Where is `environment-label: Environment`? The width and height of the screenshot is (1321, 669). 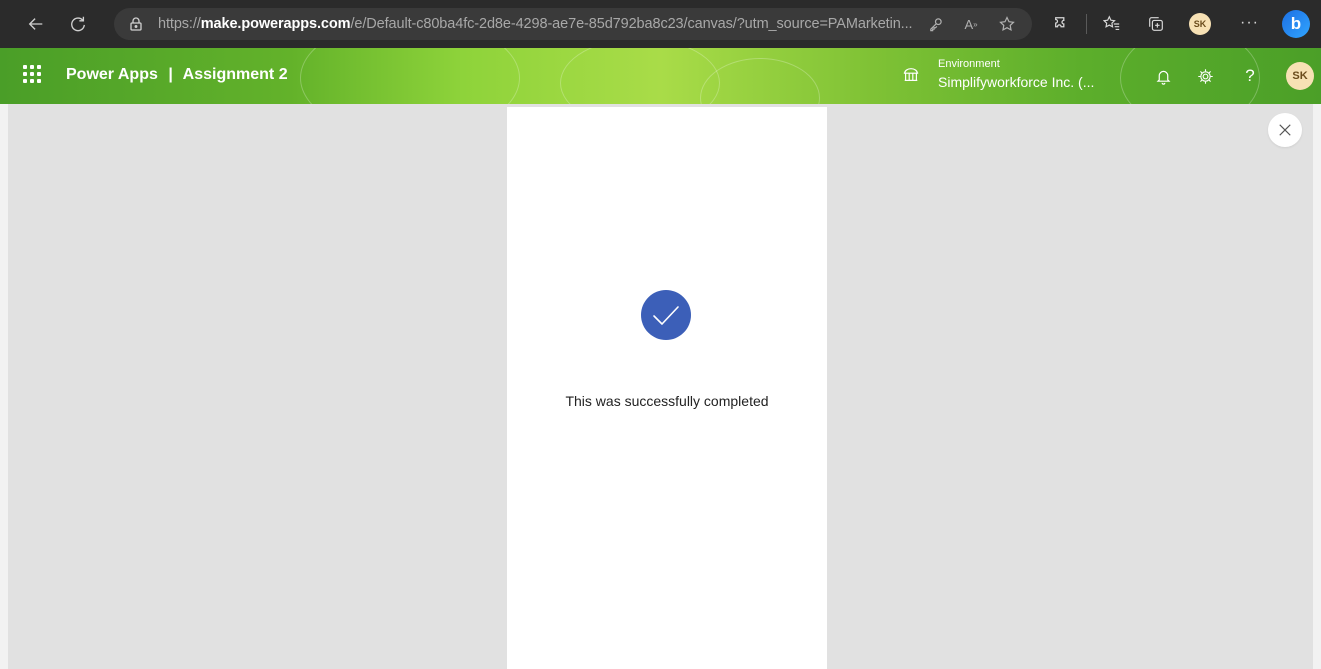 environment-label: Environment is located at coordinates (969, 64).